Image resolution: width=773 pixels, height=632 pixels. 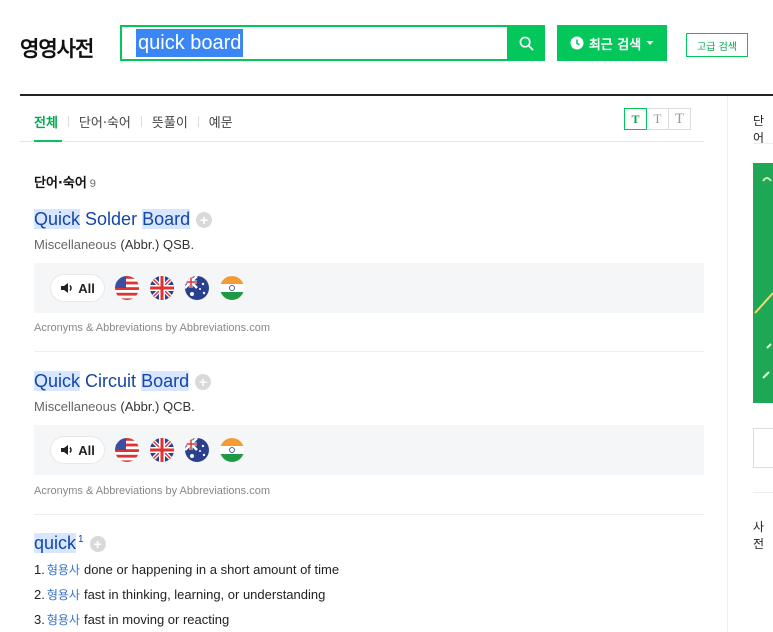 I want to click on entry-abbreviation: (Abbr.) QCB., so click(x=157, y=406).